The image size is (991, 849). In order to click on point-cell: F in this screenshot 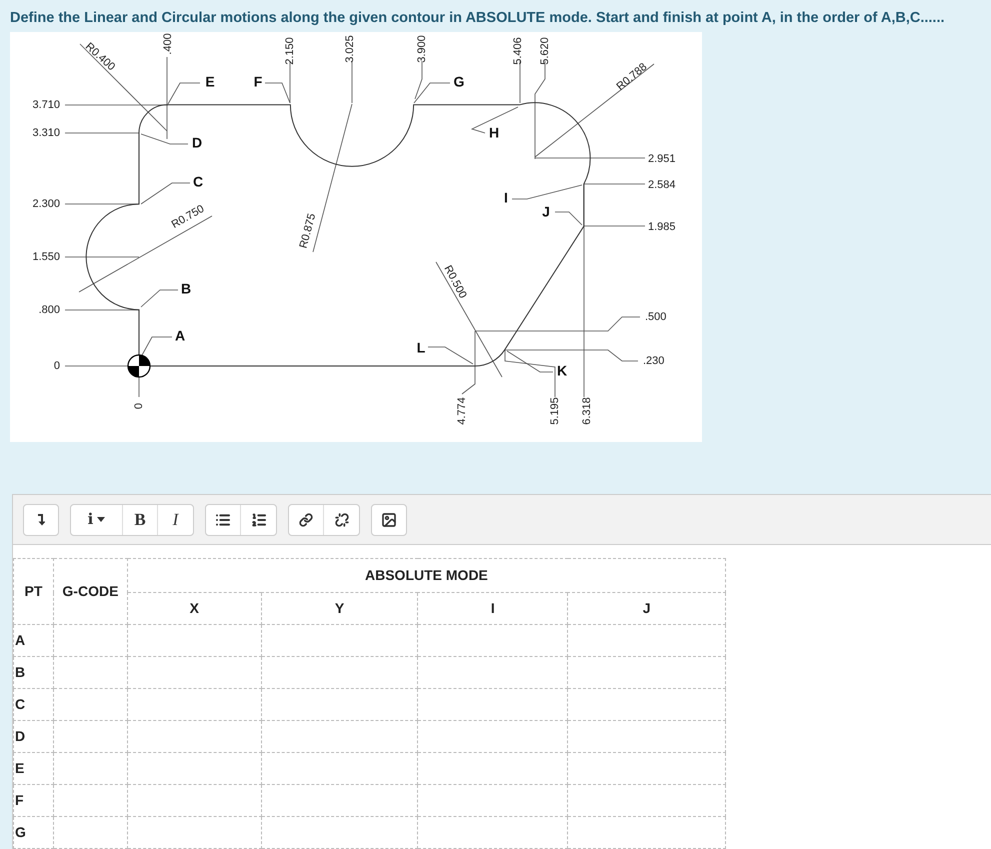, I will do `click(34, 800)`.